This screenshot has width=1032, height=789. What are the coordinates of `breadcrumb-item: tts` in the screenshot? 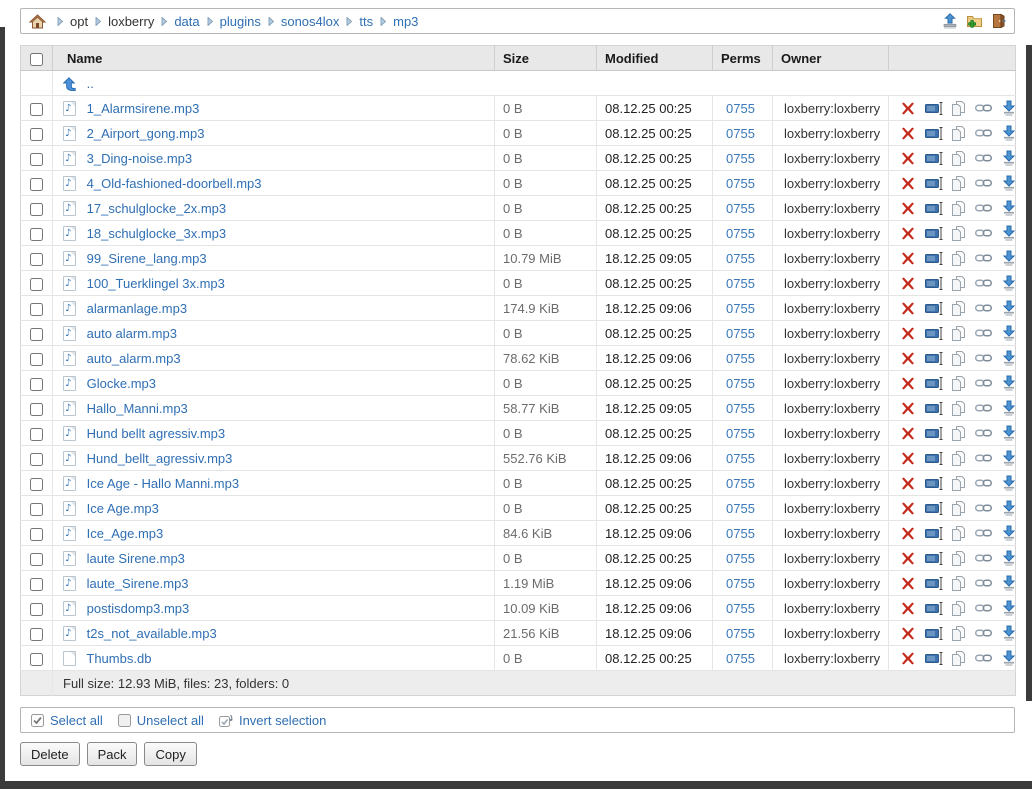 It's located at (366, 21).